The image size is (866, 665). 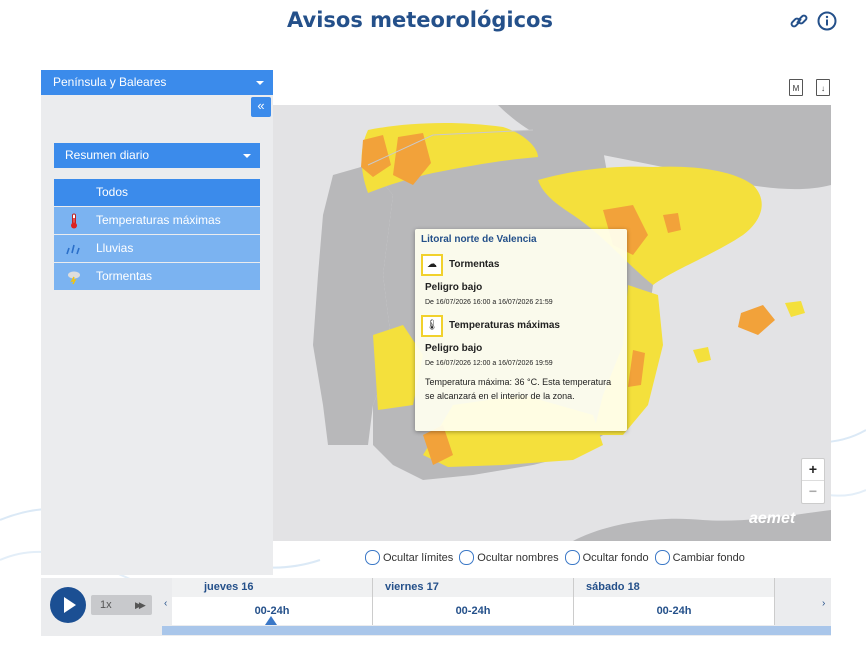 What do you see at coordinates (489, 302) in the screenshot?
I see `warning-dates: De 16/07/2026 16:00 a 16/07/2026 21:59` at bounding box center [489, 302].